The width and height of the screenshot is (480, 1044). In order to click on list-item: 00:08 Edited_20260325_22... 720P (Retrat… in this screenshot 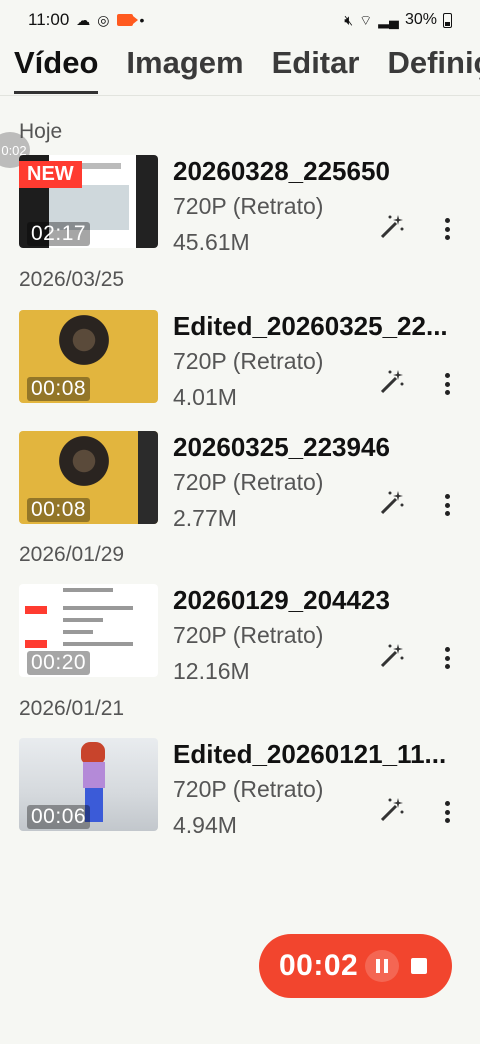, I will do `click(240, 360)`.